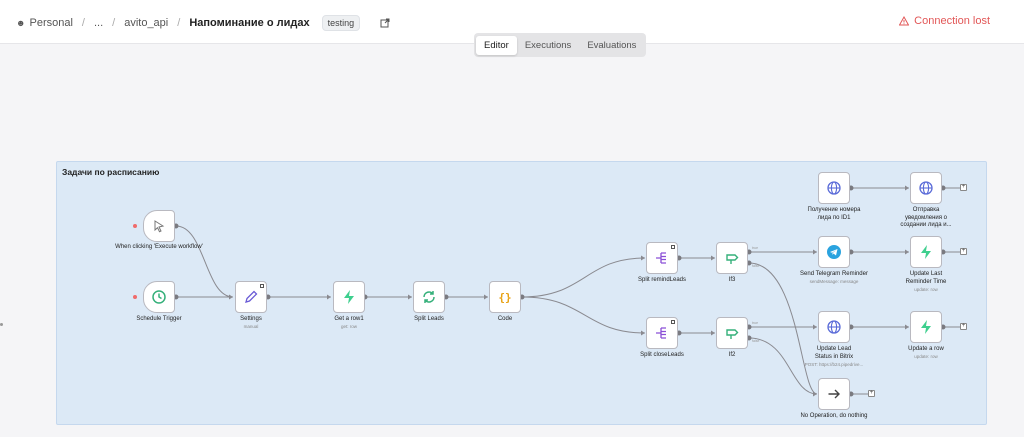 The height and width of the screenshot is (437, 1024). Describe the element at coordinates (732, 280) in the screenshot. I see `node-label: If3` at that location.